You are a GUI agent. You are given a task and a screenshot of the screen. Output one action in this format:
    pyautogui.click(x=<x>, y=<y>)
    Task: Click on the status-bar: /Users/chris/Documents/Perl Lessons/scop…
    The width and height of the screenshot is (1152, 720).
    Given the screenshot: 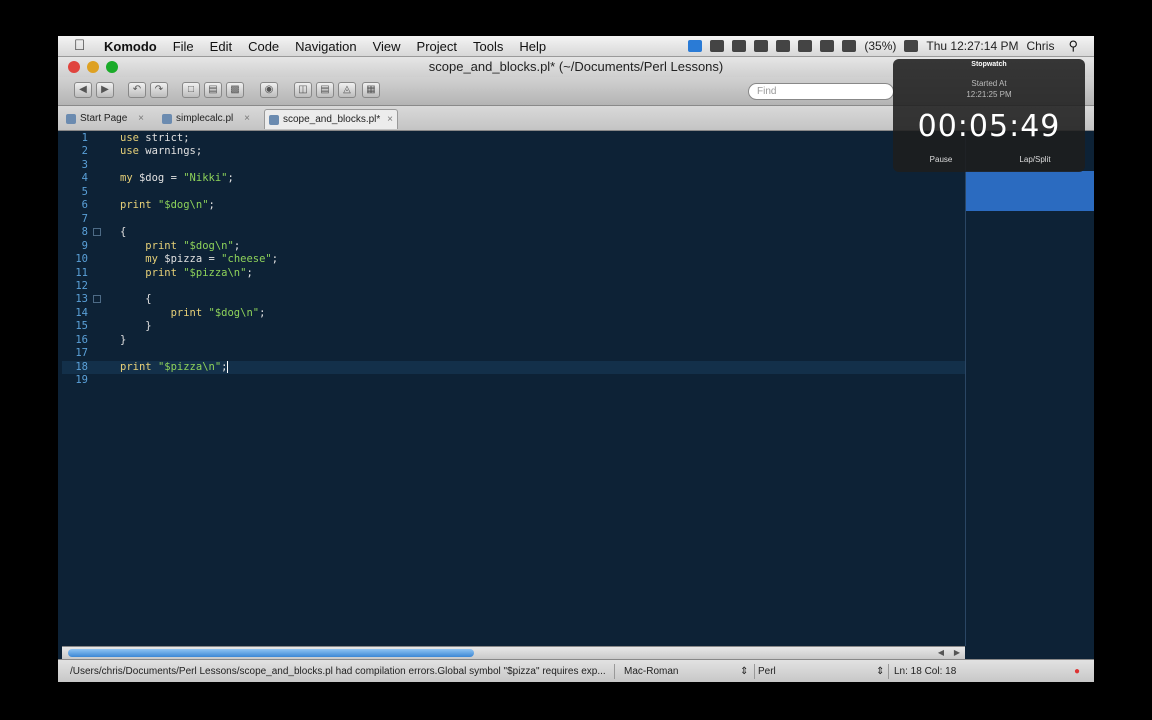 What is the action you would take?
    pyautogui.click(x=576, y=670)
    